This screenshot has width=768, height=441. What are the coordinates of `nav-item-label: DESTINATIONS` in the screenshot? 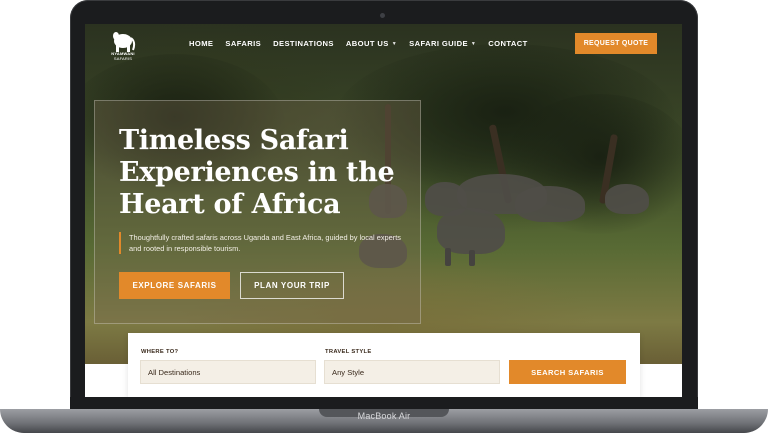 It's located at (303, 43).